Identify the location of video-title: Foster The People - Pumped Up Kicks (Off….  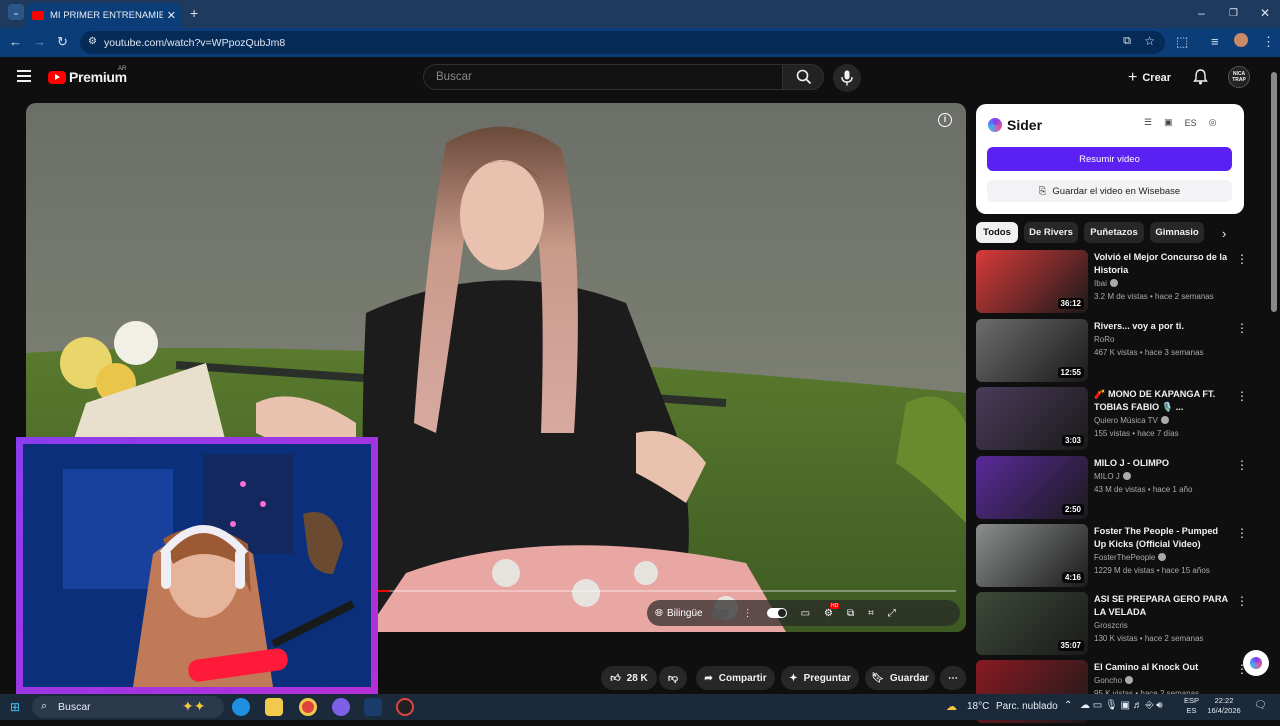
(1162, 538).